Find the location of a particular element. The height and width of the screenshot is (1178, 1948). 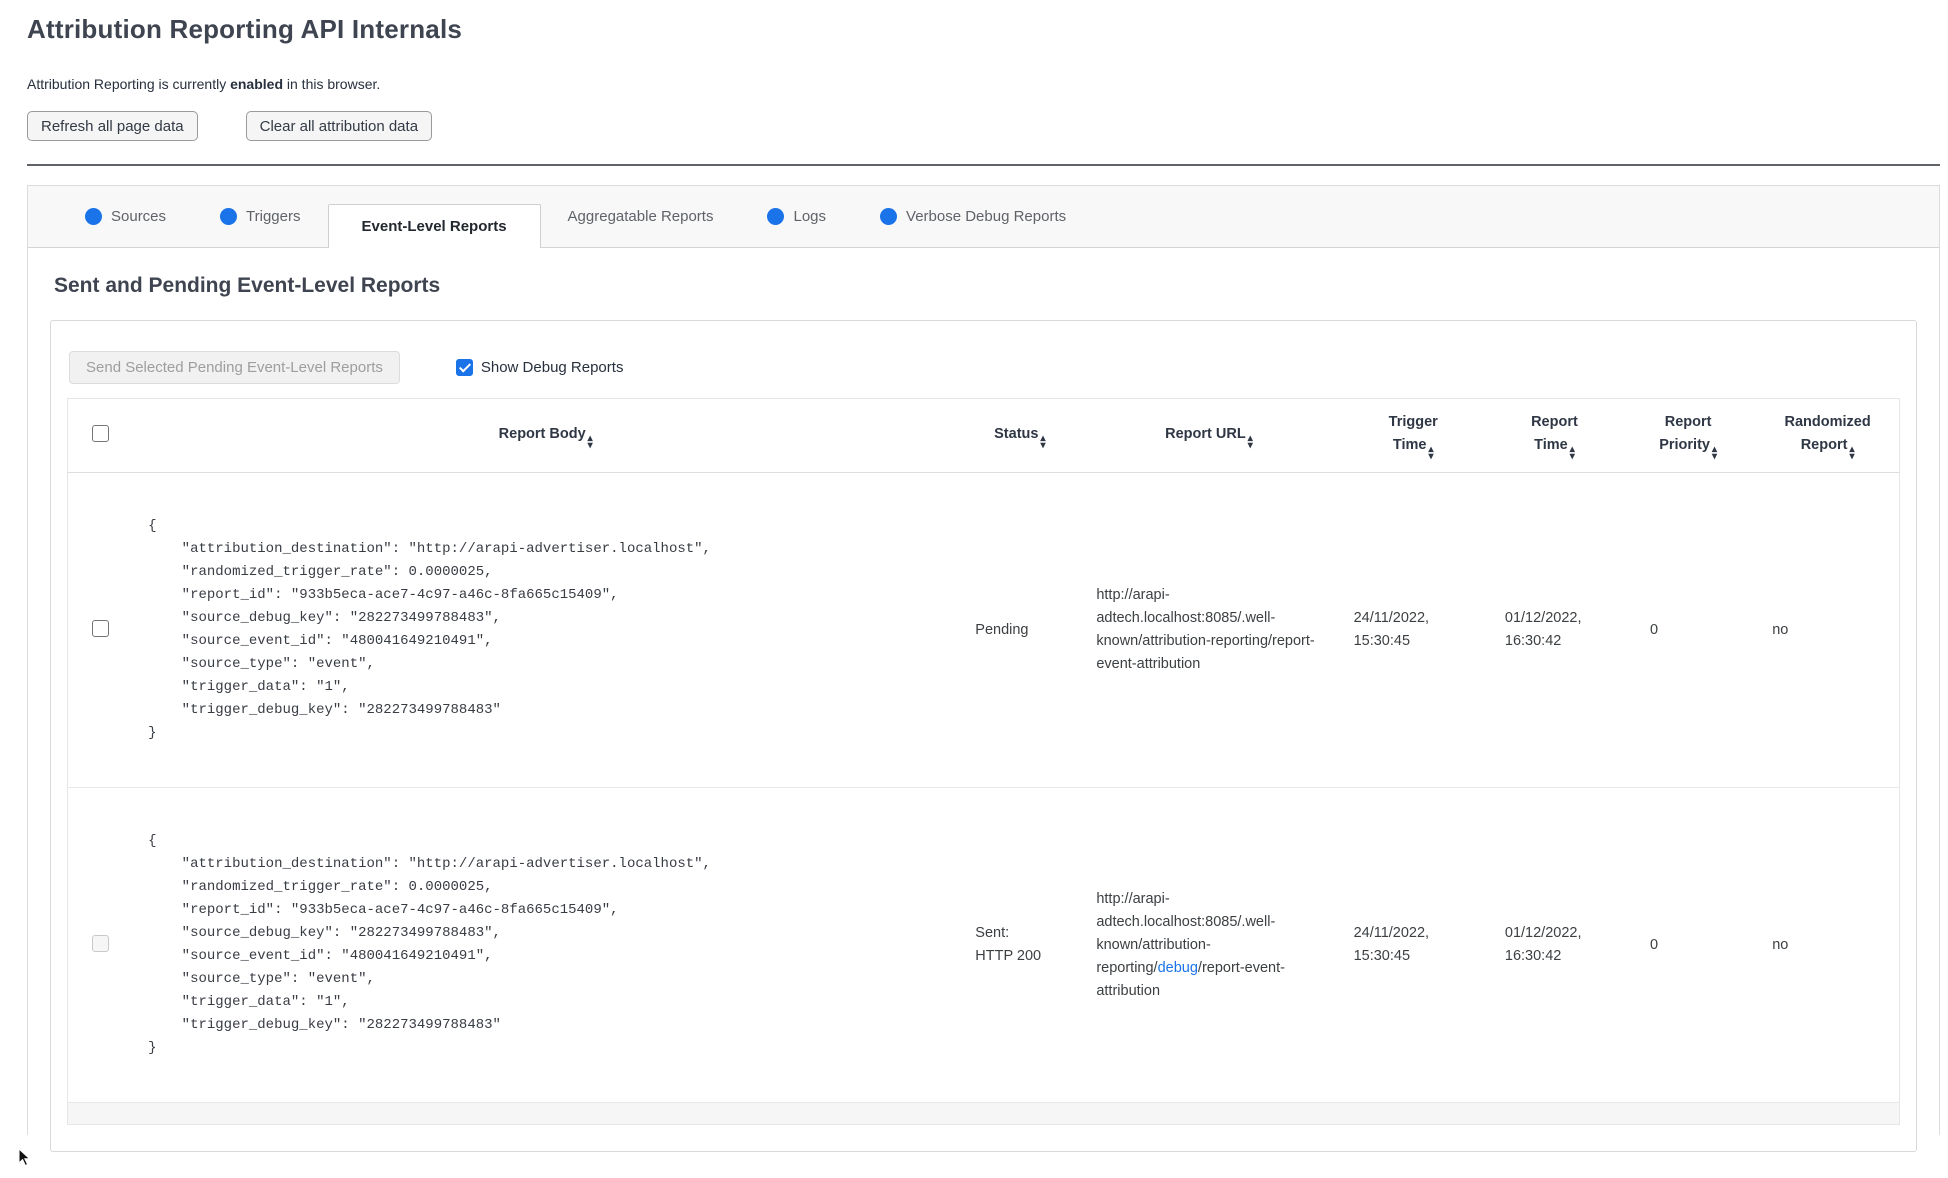

status-suffix: in this browser. is located at coordinates (332, 84).